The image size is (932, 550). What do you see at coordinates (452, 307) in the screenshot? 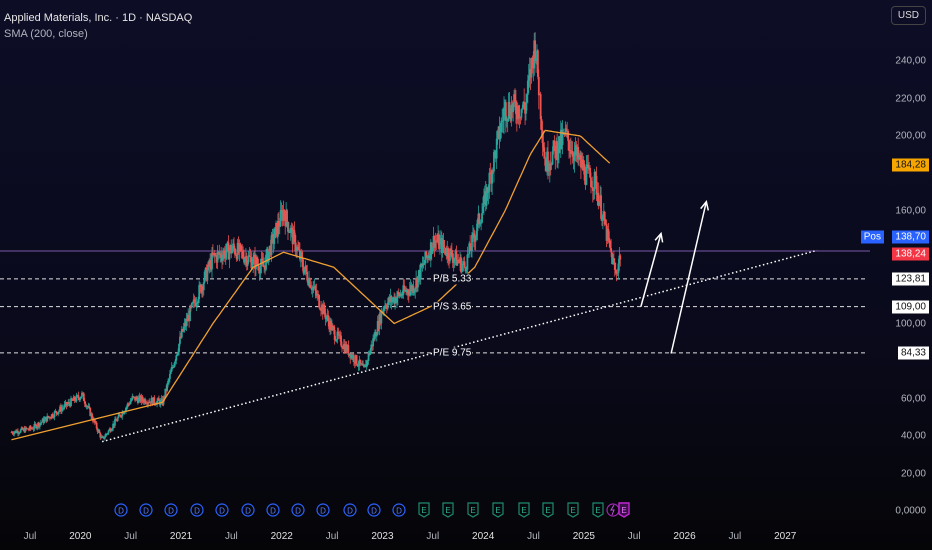
I see `ps-level-label: P/S 3.65` at bounding box center [452, 307].